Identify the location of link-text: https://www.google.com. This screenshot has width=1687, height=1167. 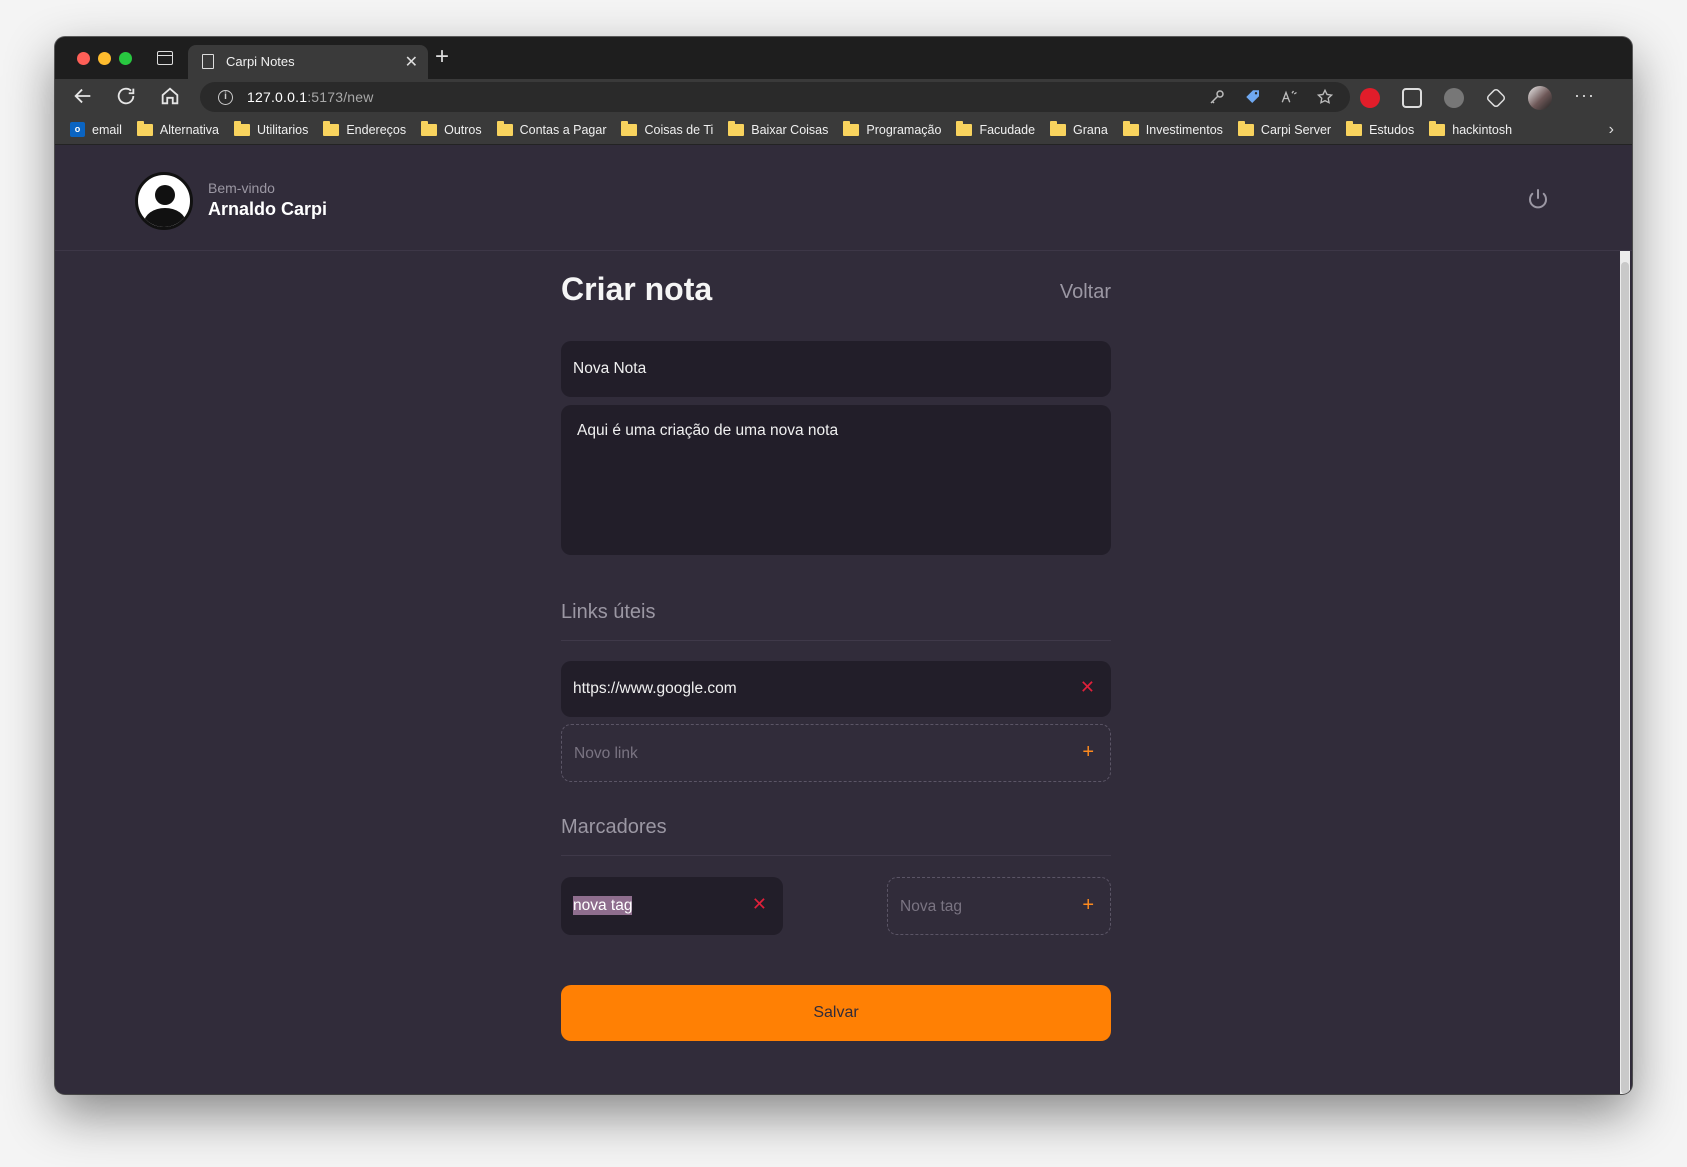
(655, 688).